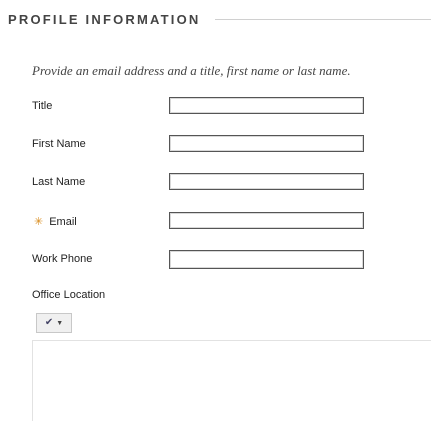 This screenshot has width=431, height=421. What do you see at coordinates (59, 323) in the screenshot?
I see `chevron-down-icon: ▼` at bounding box center [59, 323].